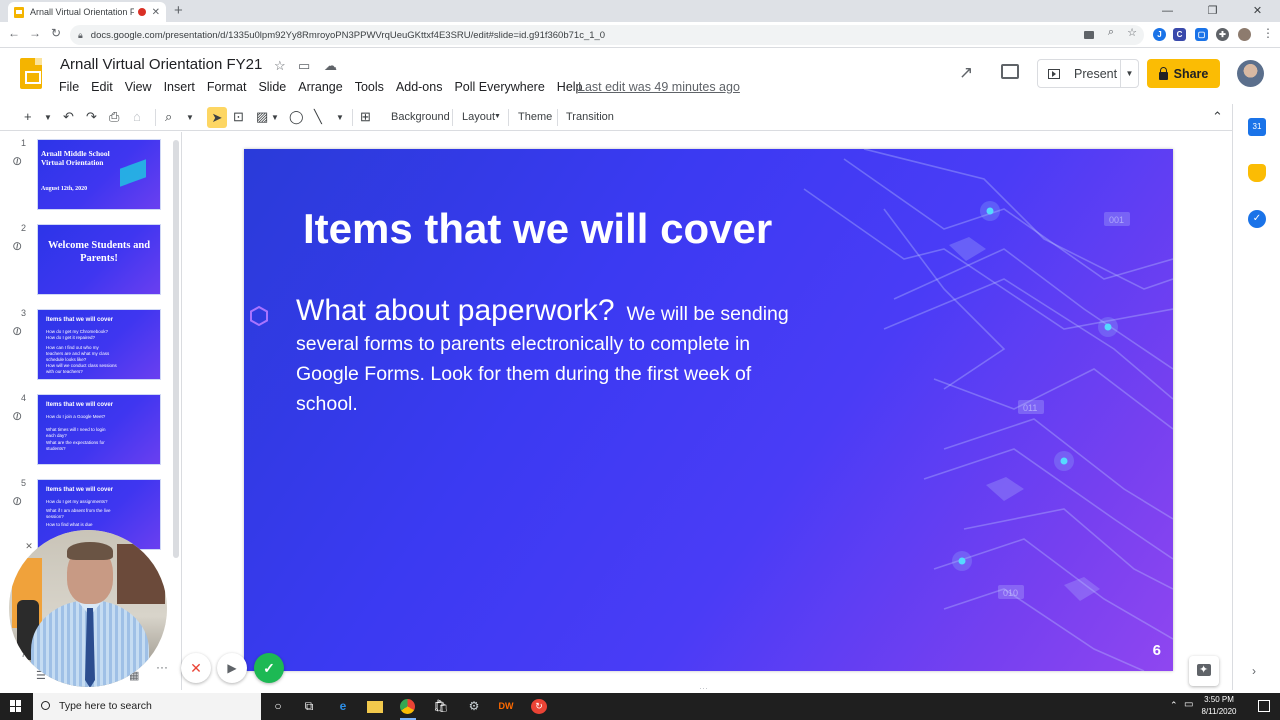 The height and width of the screenshot is (720, 1280). Describe the element at coordinates (1179, 34) in the screenshot. I see `extension-c-icon: C` at that location.